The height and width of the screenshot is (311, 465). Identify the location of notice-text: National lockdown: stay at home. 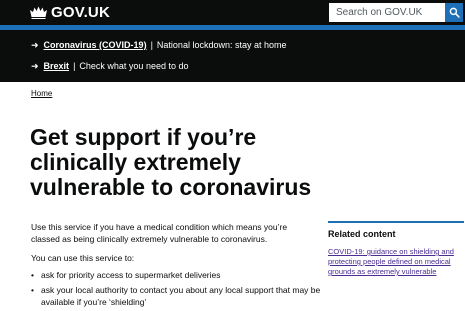
(221, 45).